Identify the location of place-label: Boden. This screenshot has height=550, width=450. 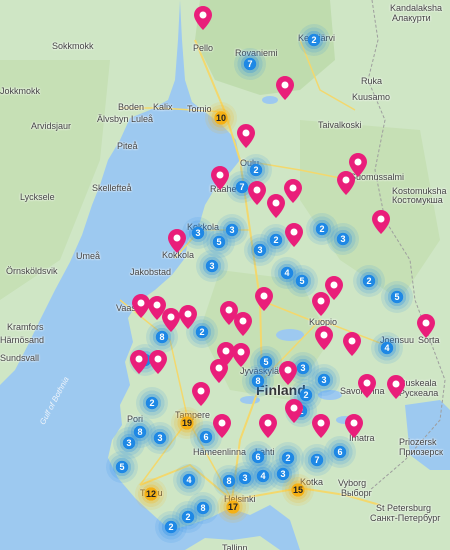
(131, 107).